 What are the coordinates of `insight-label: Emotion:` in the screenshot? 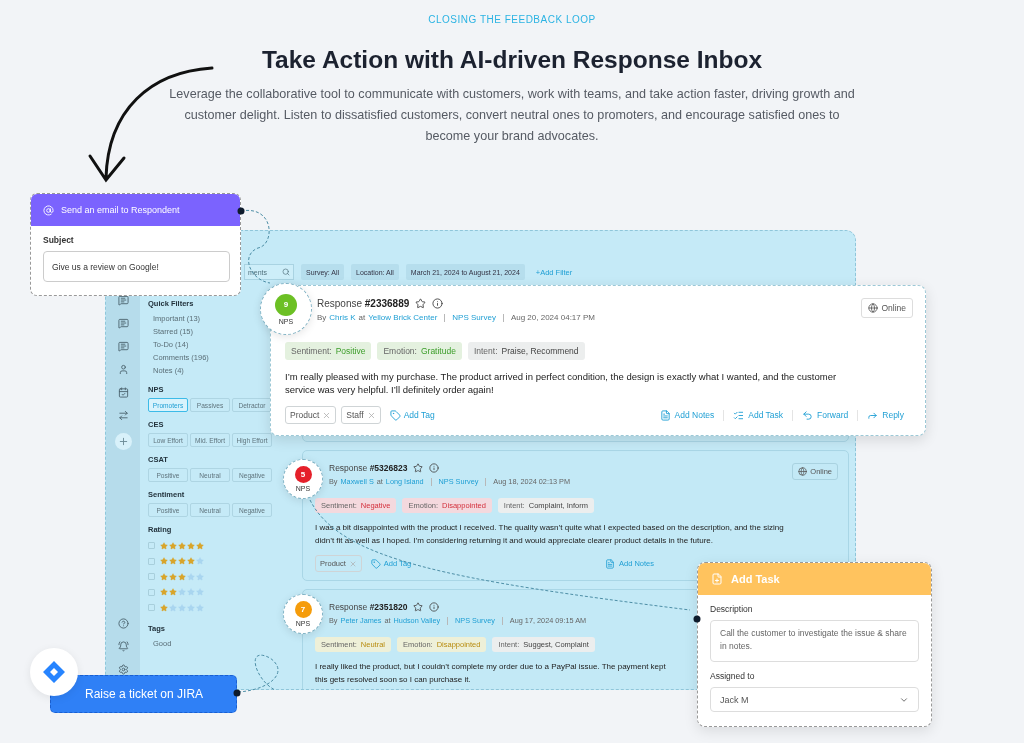 It's located at (400, 351).